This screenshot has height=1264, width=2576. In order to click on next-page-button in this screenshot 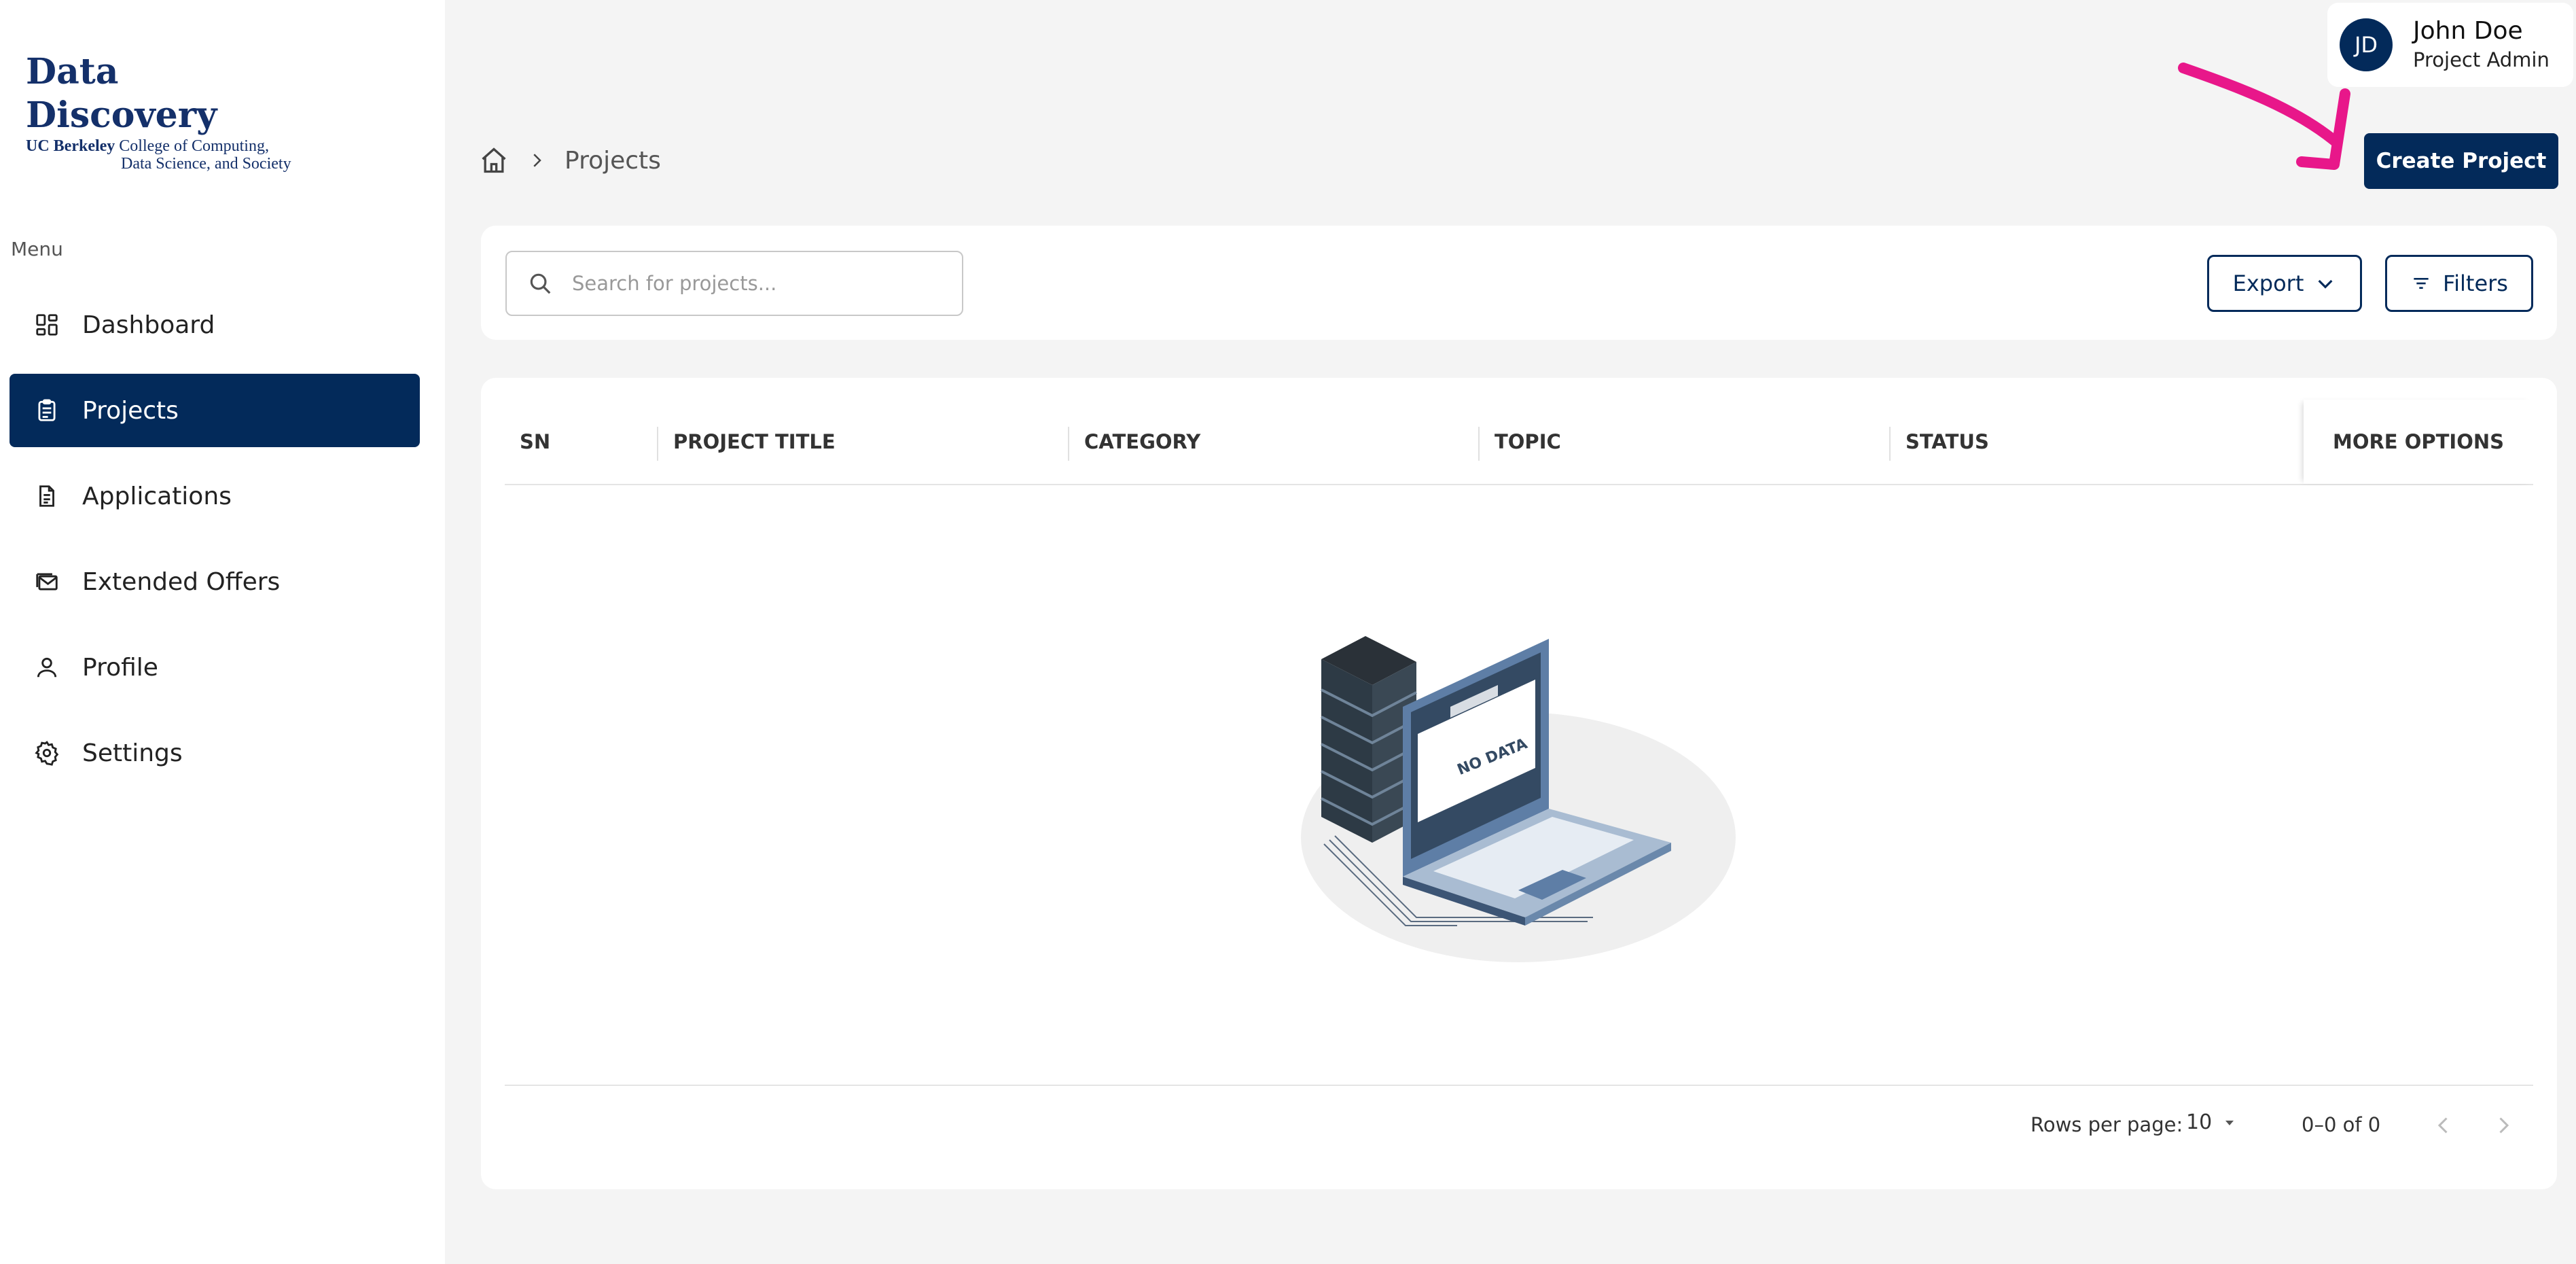, I will do `click(2503, 1125)`.